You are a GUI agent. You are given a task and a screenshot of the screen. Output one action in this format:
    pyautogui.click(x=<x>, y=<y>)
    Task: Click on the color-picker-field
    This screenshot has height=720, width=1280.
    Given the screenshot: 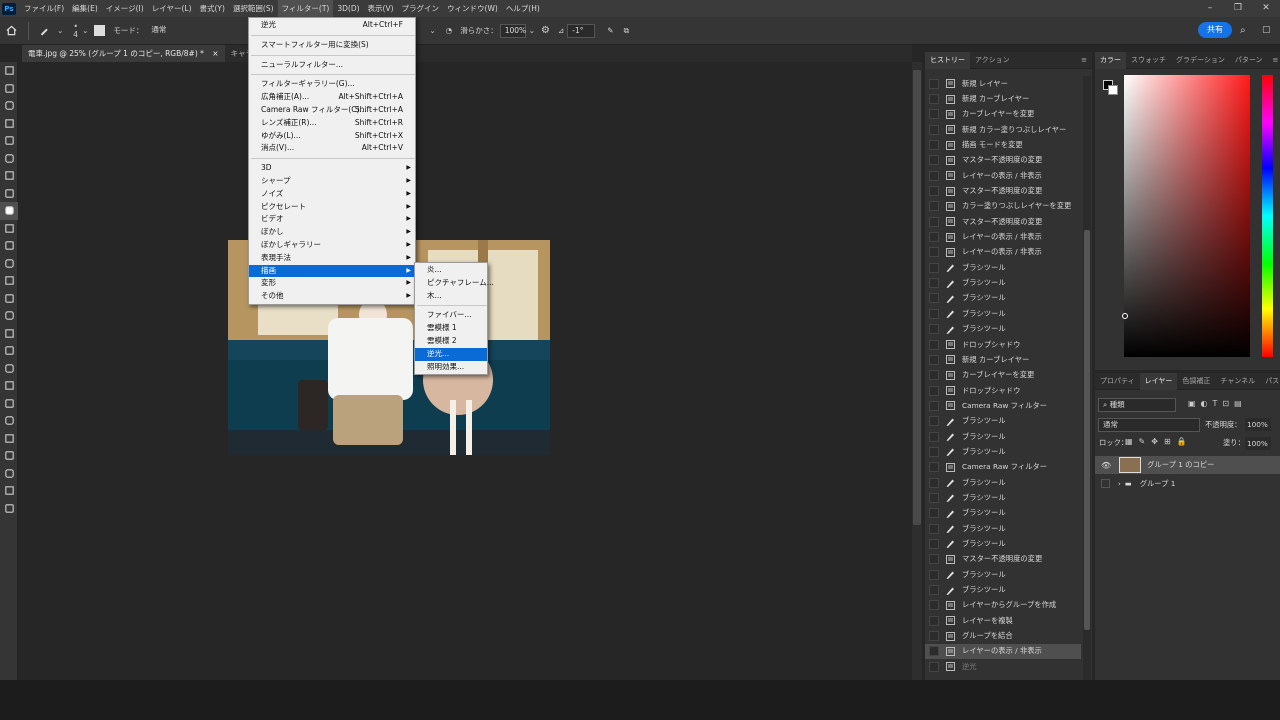 What is the action you would take?
    pyautogui.click(x=1187, y=216)
    